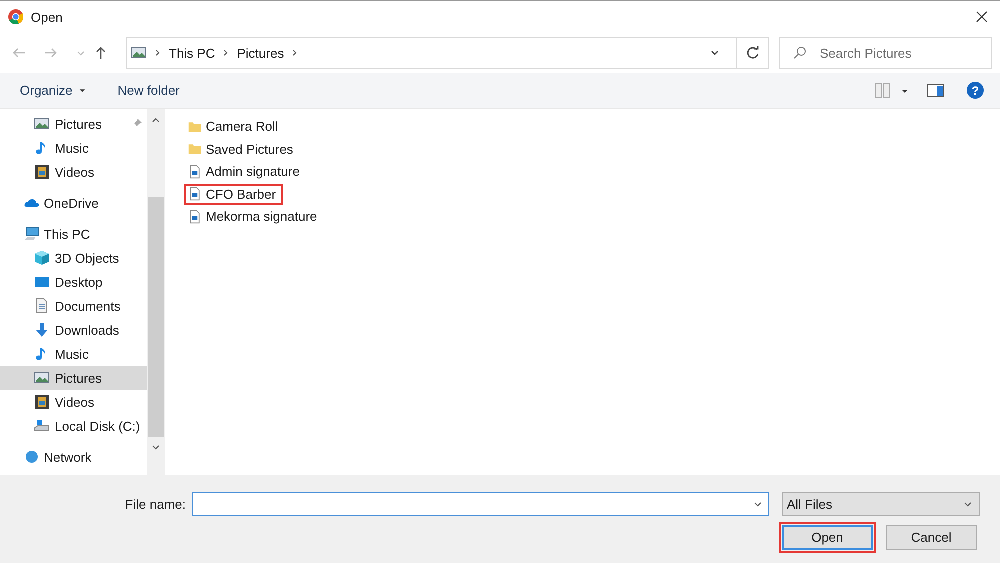 This screenshot has width=1000, height=563. Describe the element at coordinates (42, 306) in the screenshot. I see `document-icon` at that location.